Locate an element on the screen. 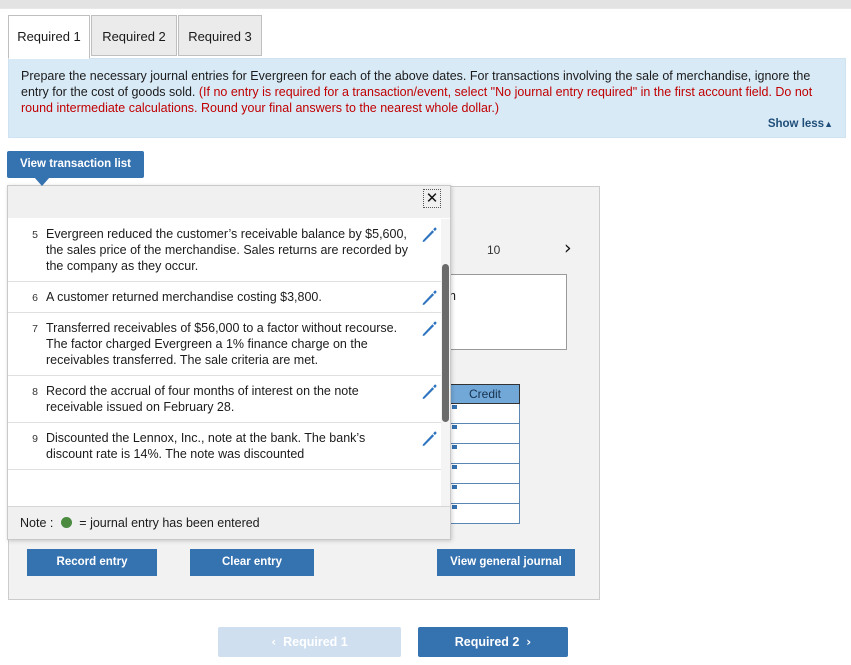  credit-column: Credit is located at coordinates (485, 454).